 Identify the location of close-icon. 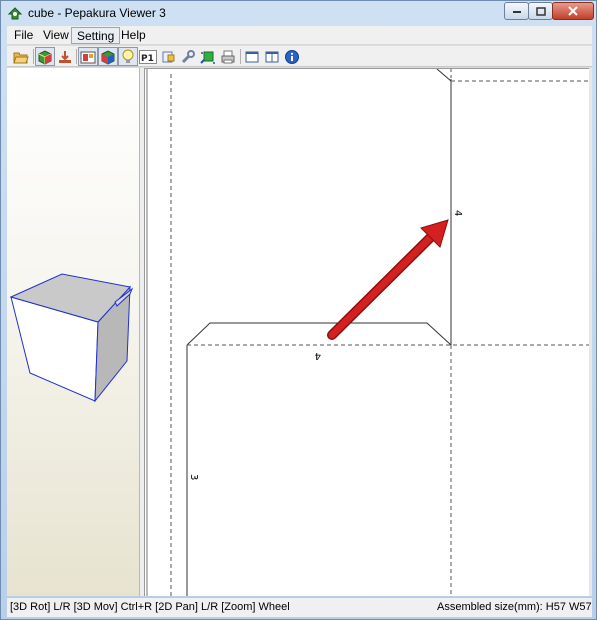
(573, 11).